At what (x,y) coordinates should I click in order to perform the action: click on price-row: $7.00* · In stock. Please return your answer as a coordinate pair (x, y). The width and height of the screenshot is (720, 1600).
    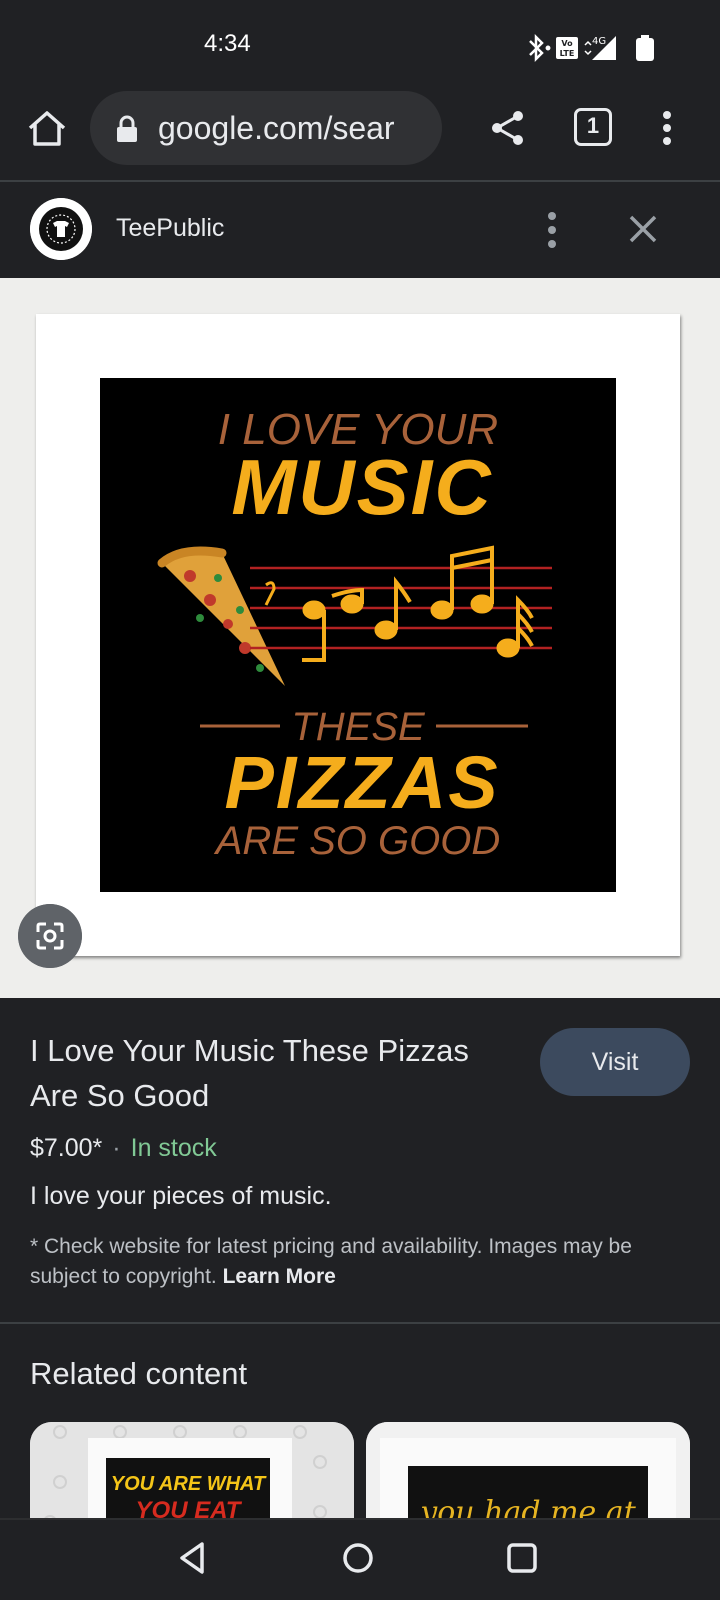
    Looking at the image, I should click on (123, 1148).